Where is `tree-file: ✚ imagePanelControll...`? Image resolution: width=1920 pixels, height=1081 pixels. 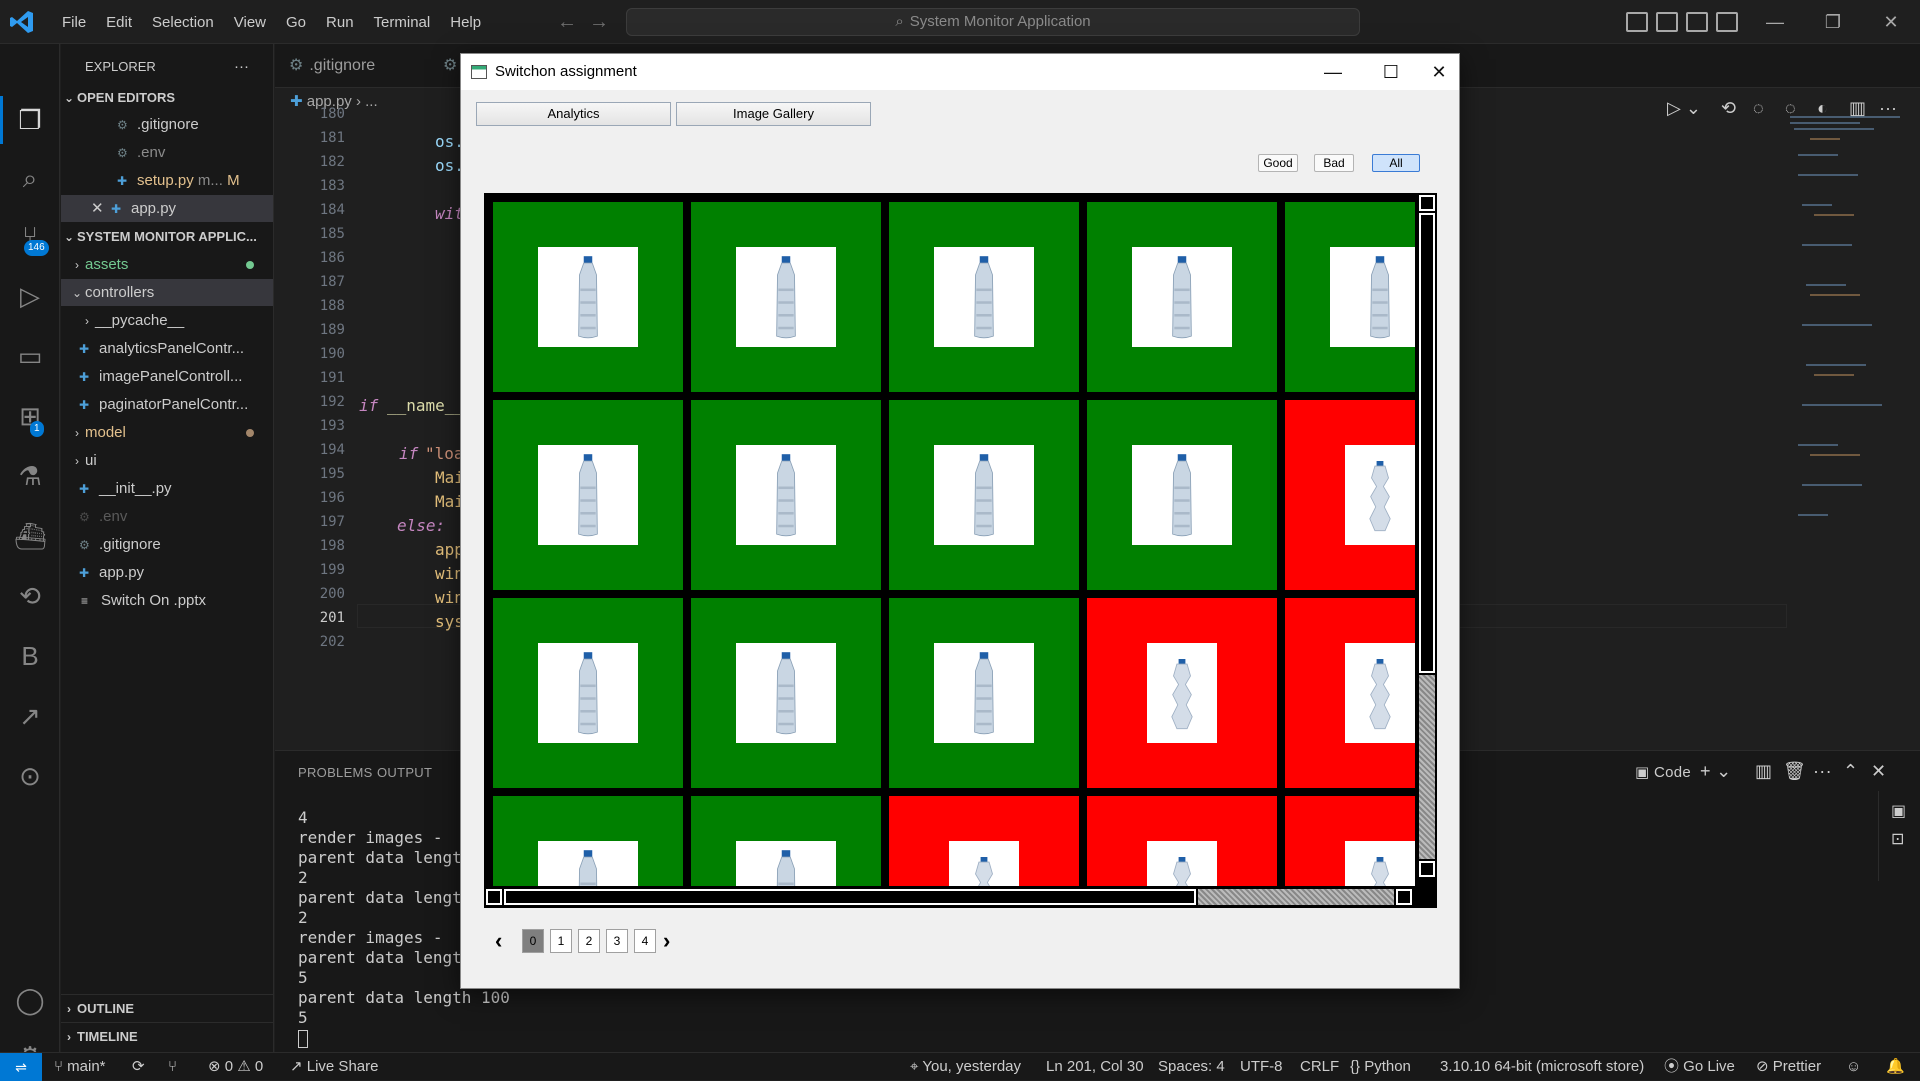 tree-file: ✚ imagePanelControll... is located at coordinates (167, 376).